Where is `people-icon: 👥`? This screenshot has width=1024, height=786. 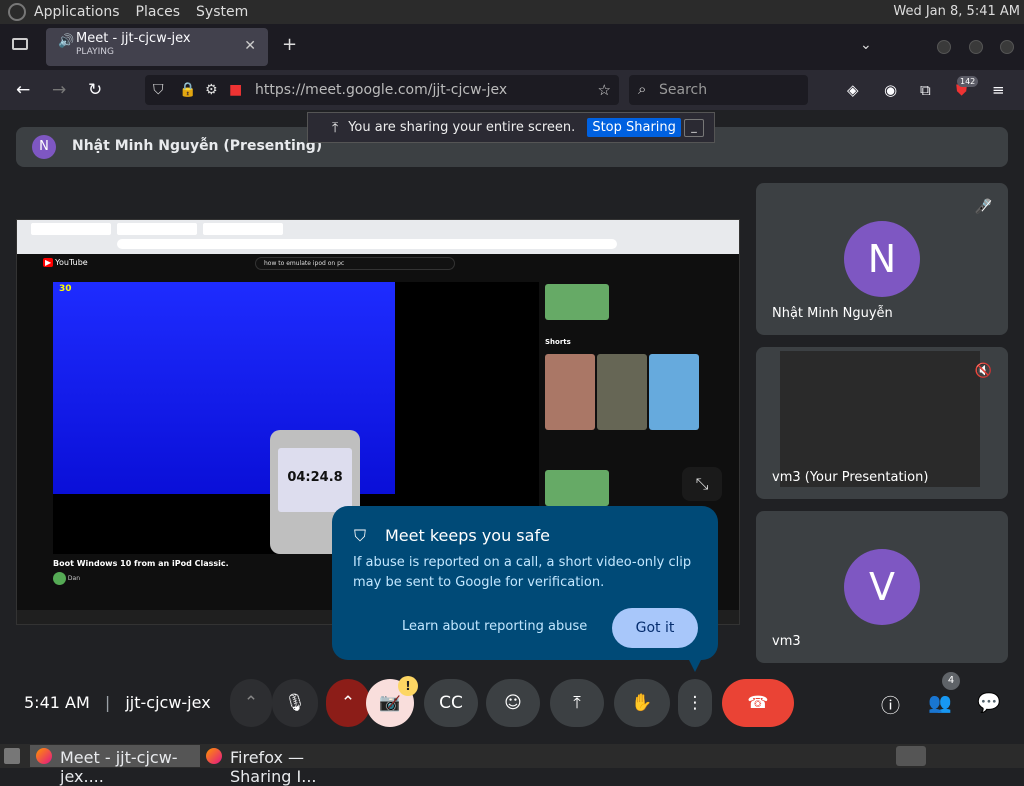 people-icon: 👥 is located at coordinates (940, 702).